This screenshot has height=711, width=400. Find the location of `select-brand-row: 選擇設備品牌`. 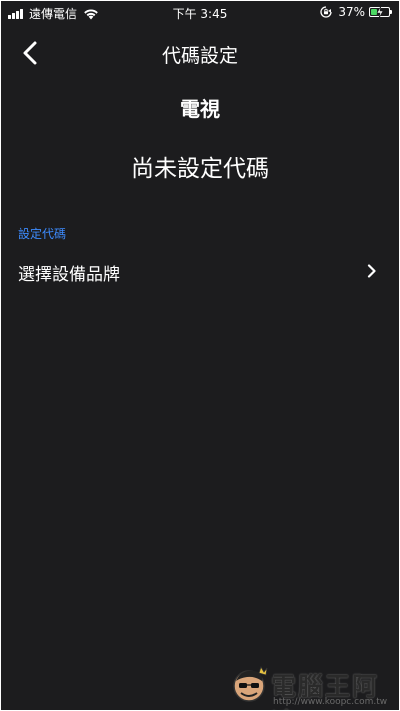

select-brand-row: 選擇設備品牌 is located at coordinates (200, 271).